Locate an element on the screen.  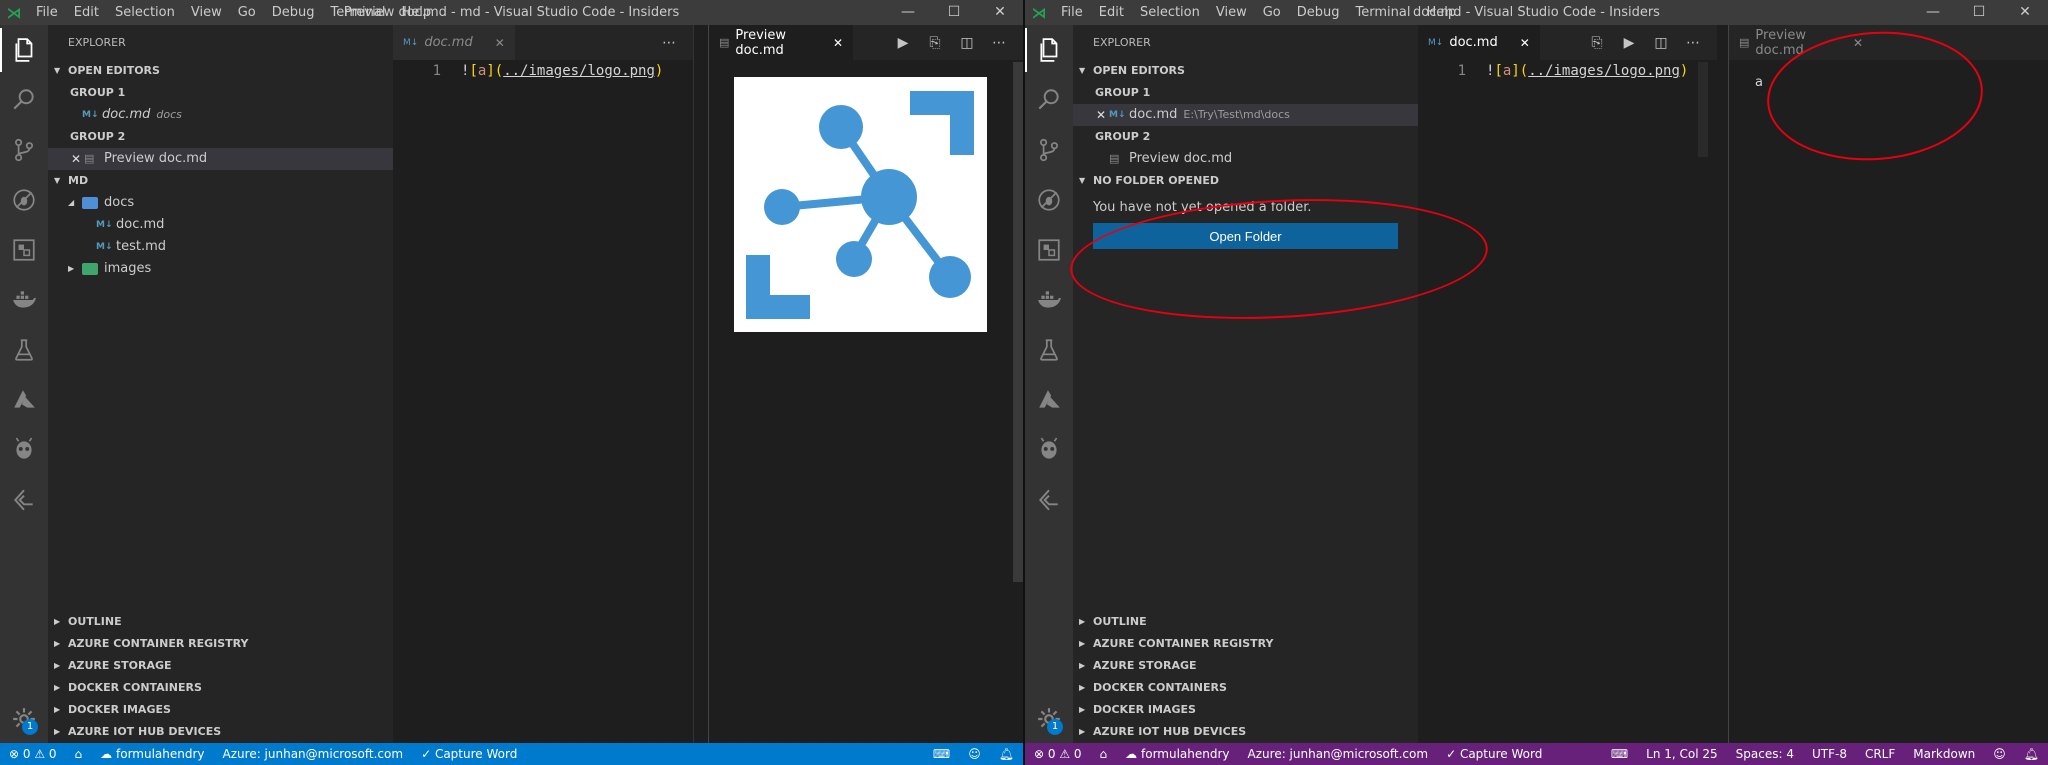
menu-file: File is located at coordinates (1072, 12).